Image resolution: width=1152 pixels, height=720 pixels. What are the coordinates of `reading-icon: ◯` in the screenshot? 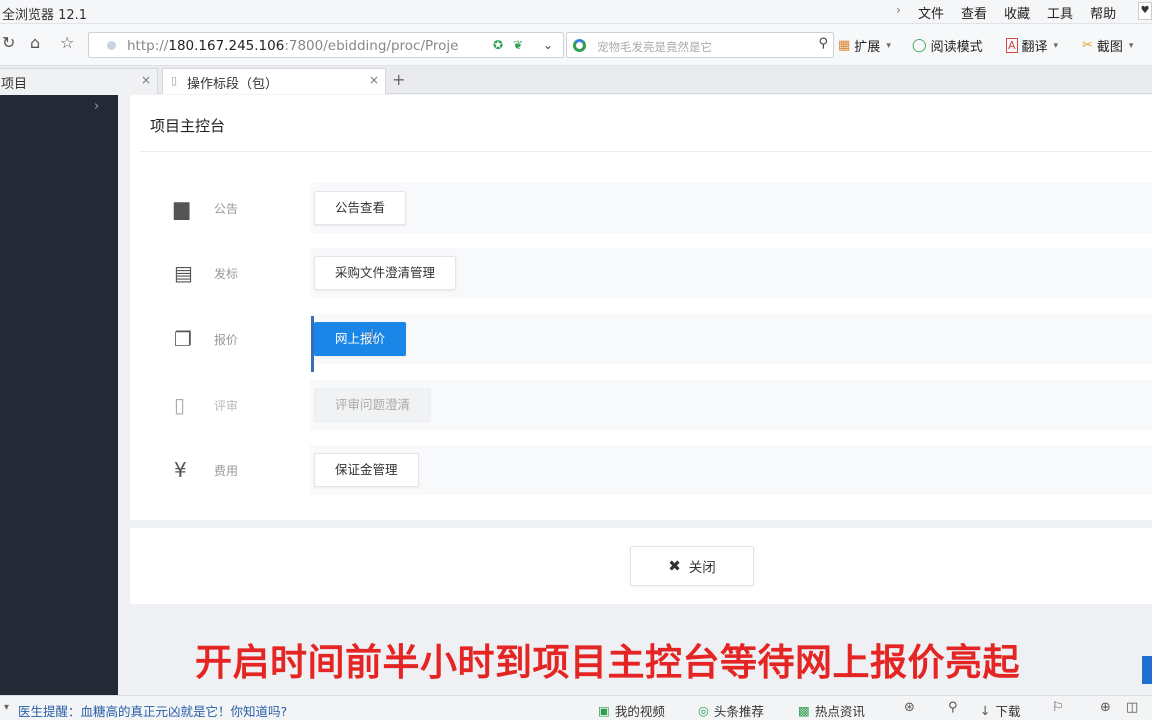 It's located at (919, 45).